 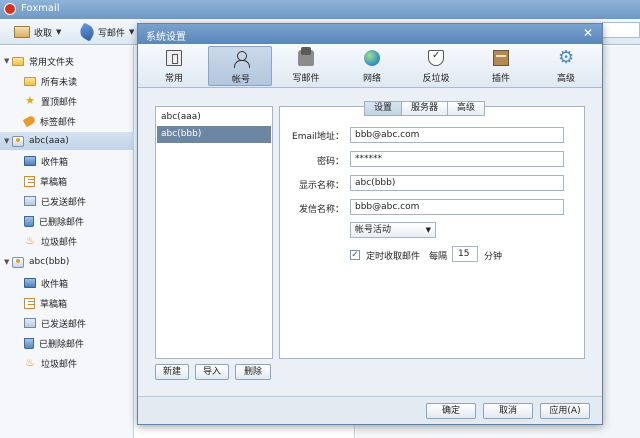 What do you see at coordinates (253, 372) in the screenshot?
I see `delete-account-button: 删除` at bounding box center [253, 372].